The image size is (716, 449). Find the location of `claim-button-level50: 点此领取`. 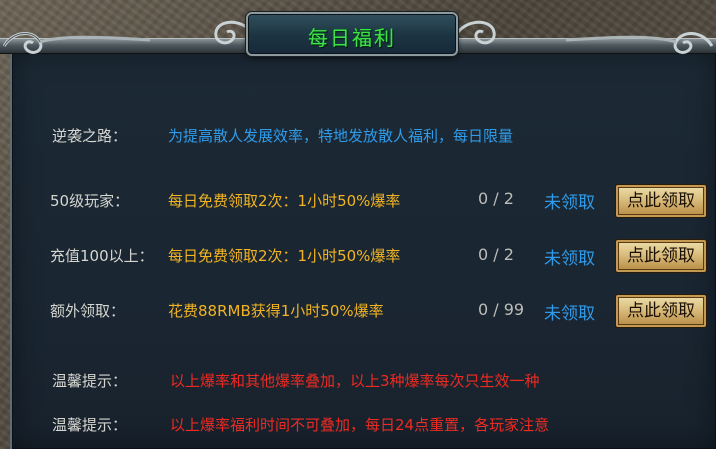

claim-button-level50: 点此领取 is located at coordinates (661, 201).